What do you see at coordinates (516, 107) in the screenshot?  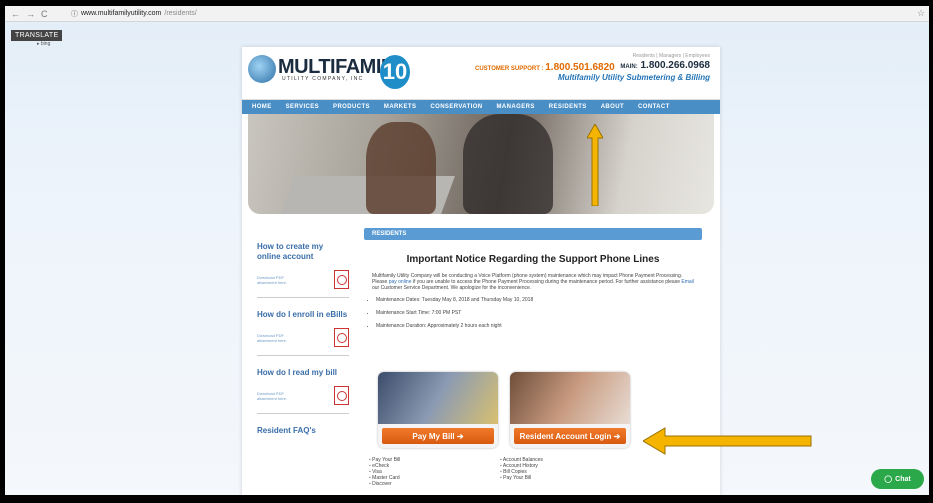 I see `menu-managers: MANAGERS` at bounding box center [516, 107].